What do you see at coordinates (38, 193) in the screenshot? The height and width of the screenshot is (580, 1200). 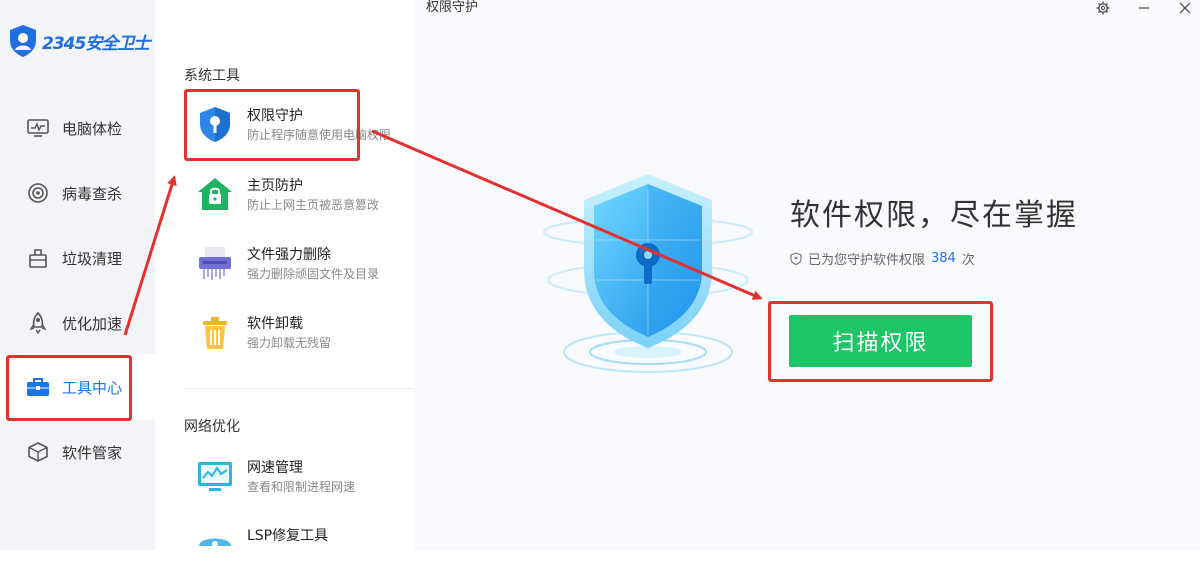 I see `target-icon` at bounding box center [38, 193].